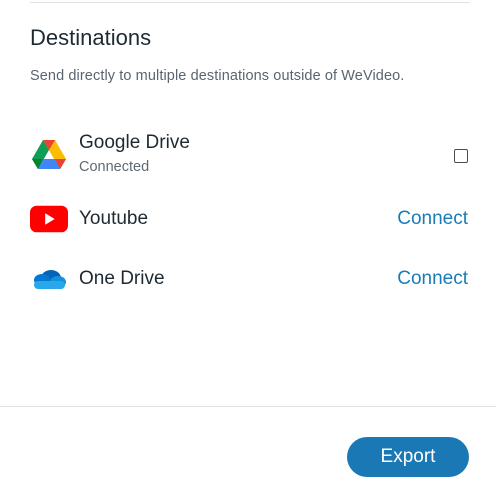 The image size is (496, 504). I want to click on destinations-heading: Destinations, so click(91, 37).